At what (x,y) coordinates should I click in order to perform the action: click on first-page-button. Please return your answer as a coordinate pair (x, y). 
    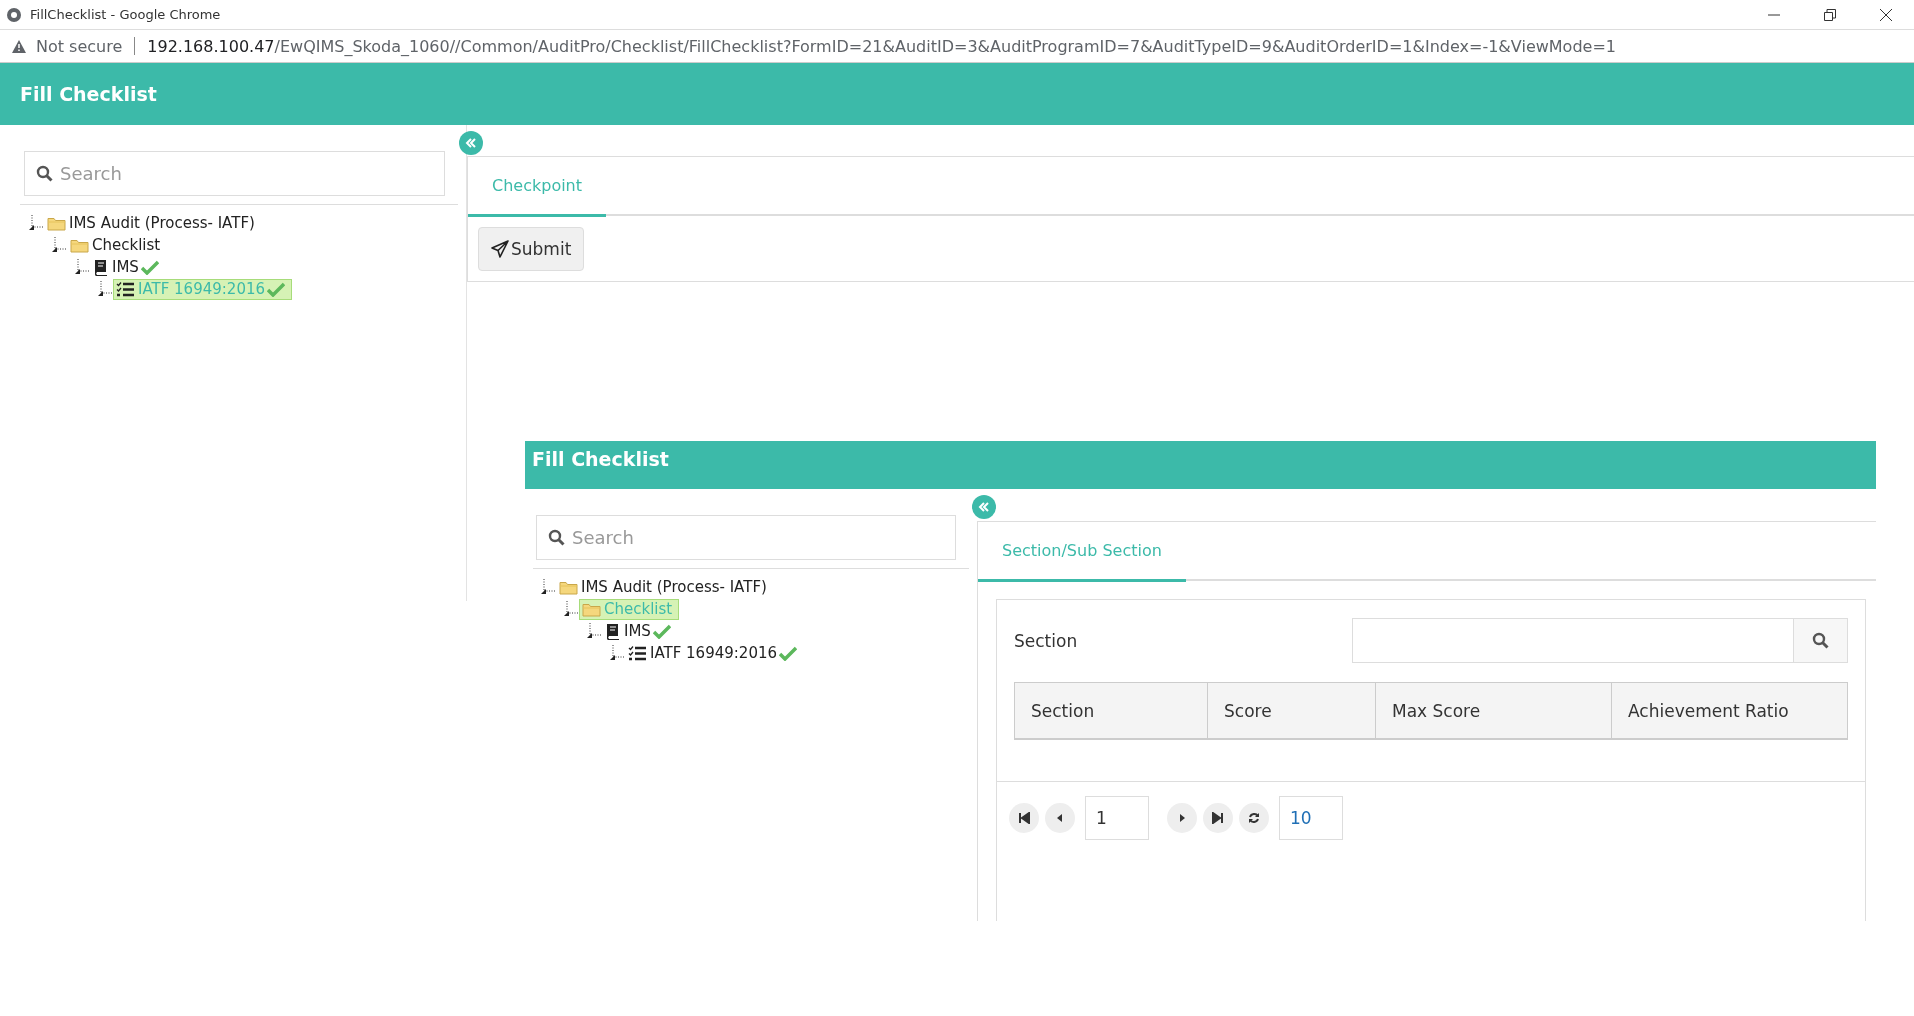
    Looking at the image, I should click on (1024, 818).